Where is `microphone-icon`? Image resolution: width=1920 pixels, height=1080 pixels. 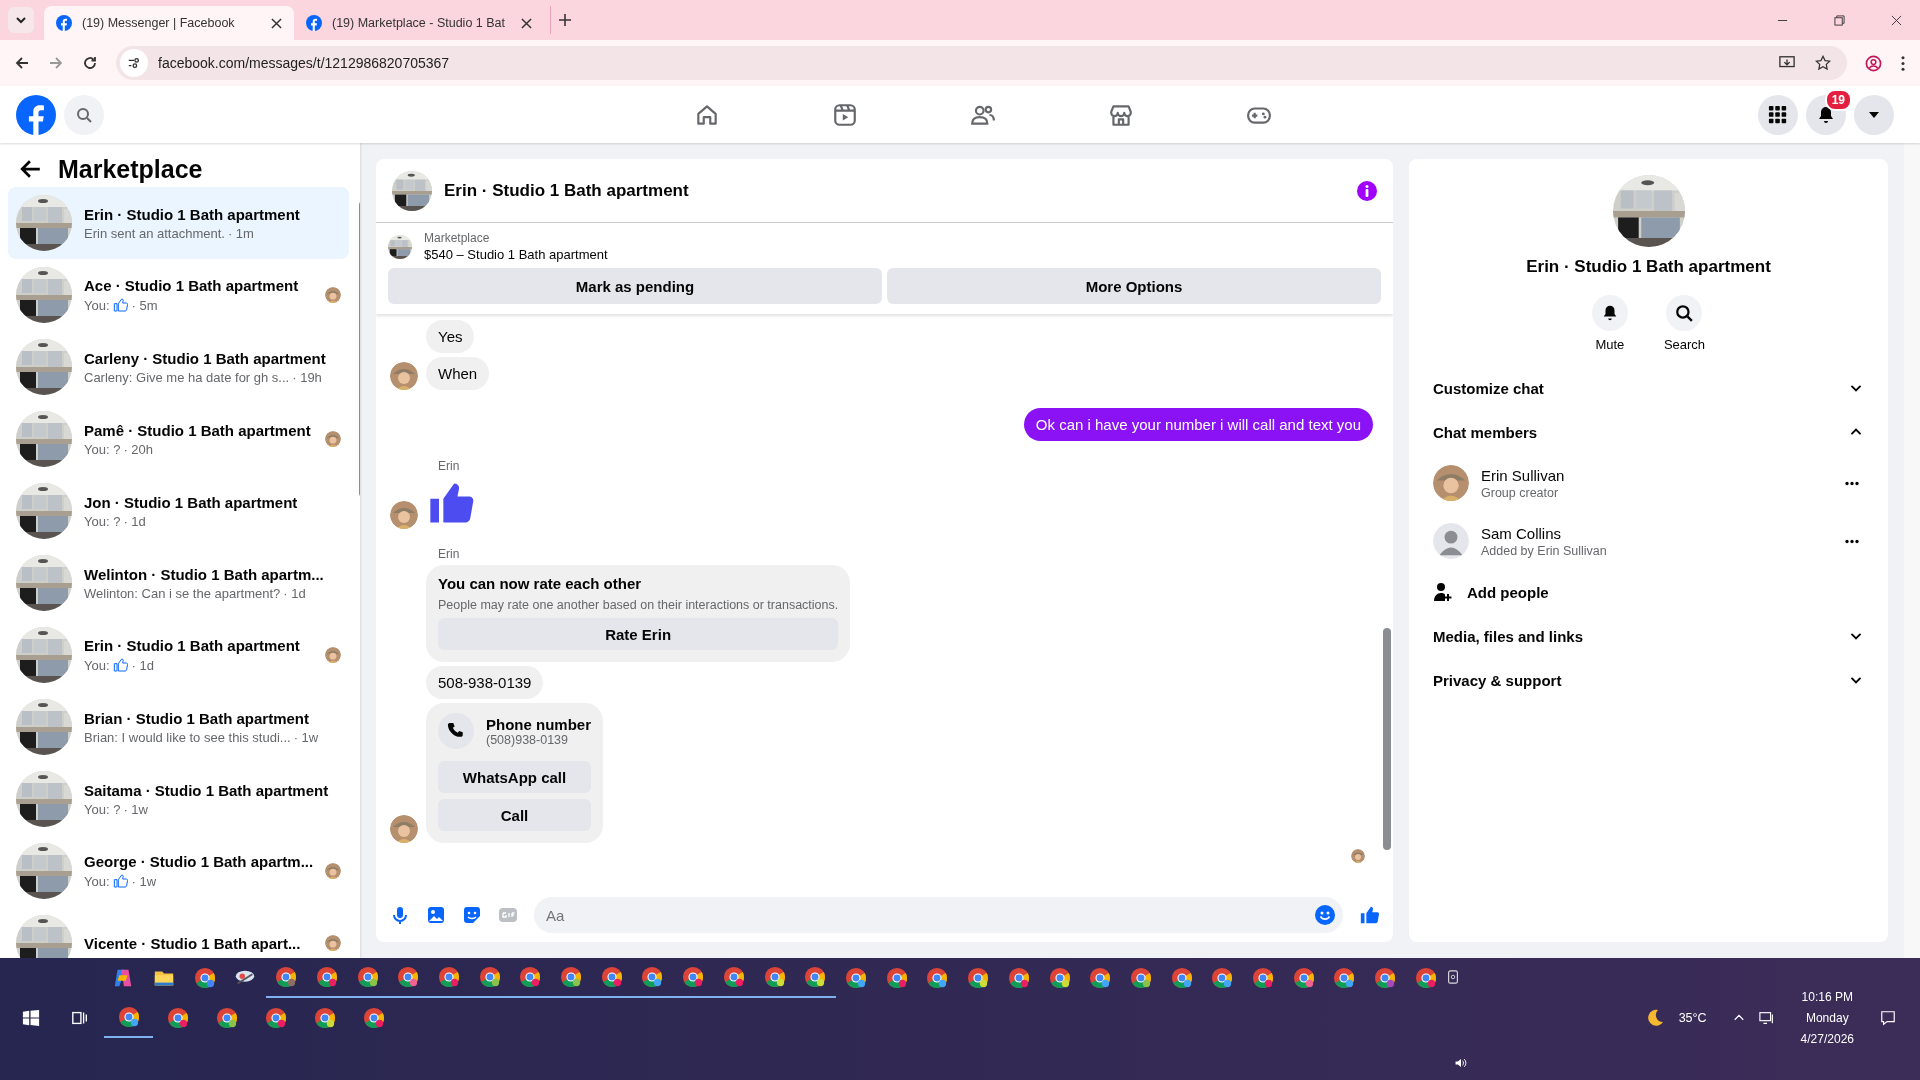 microphone-icon is located at coordinates (400, 915).